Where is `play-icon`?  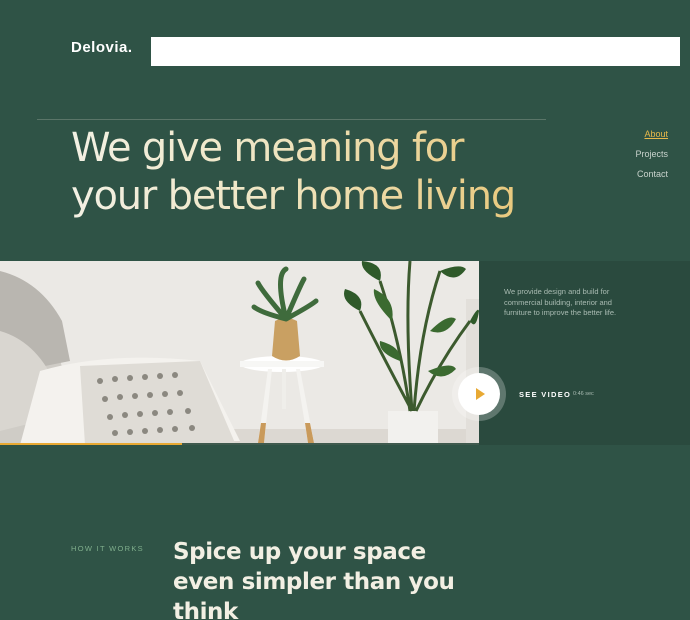 play-icon is located at coordinates (480, 394).